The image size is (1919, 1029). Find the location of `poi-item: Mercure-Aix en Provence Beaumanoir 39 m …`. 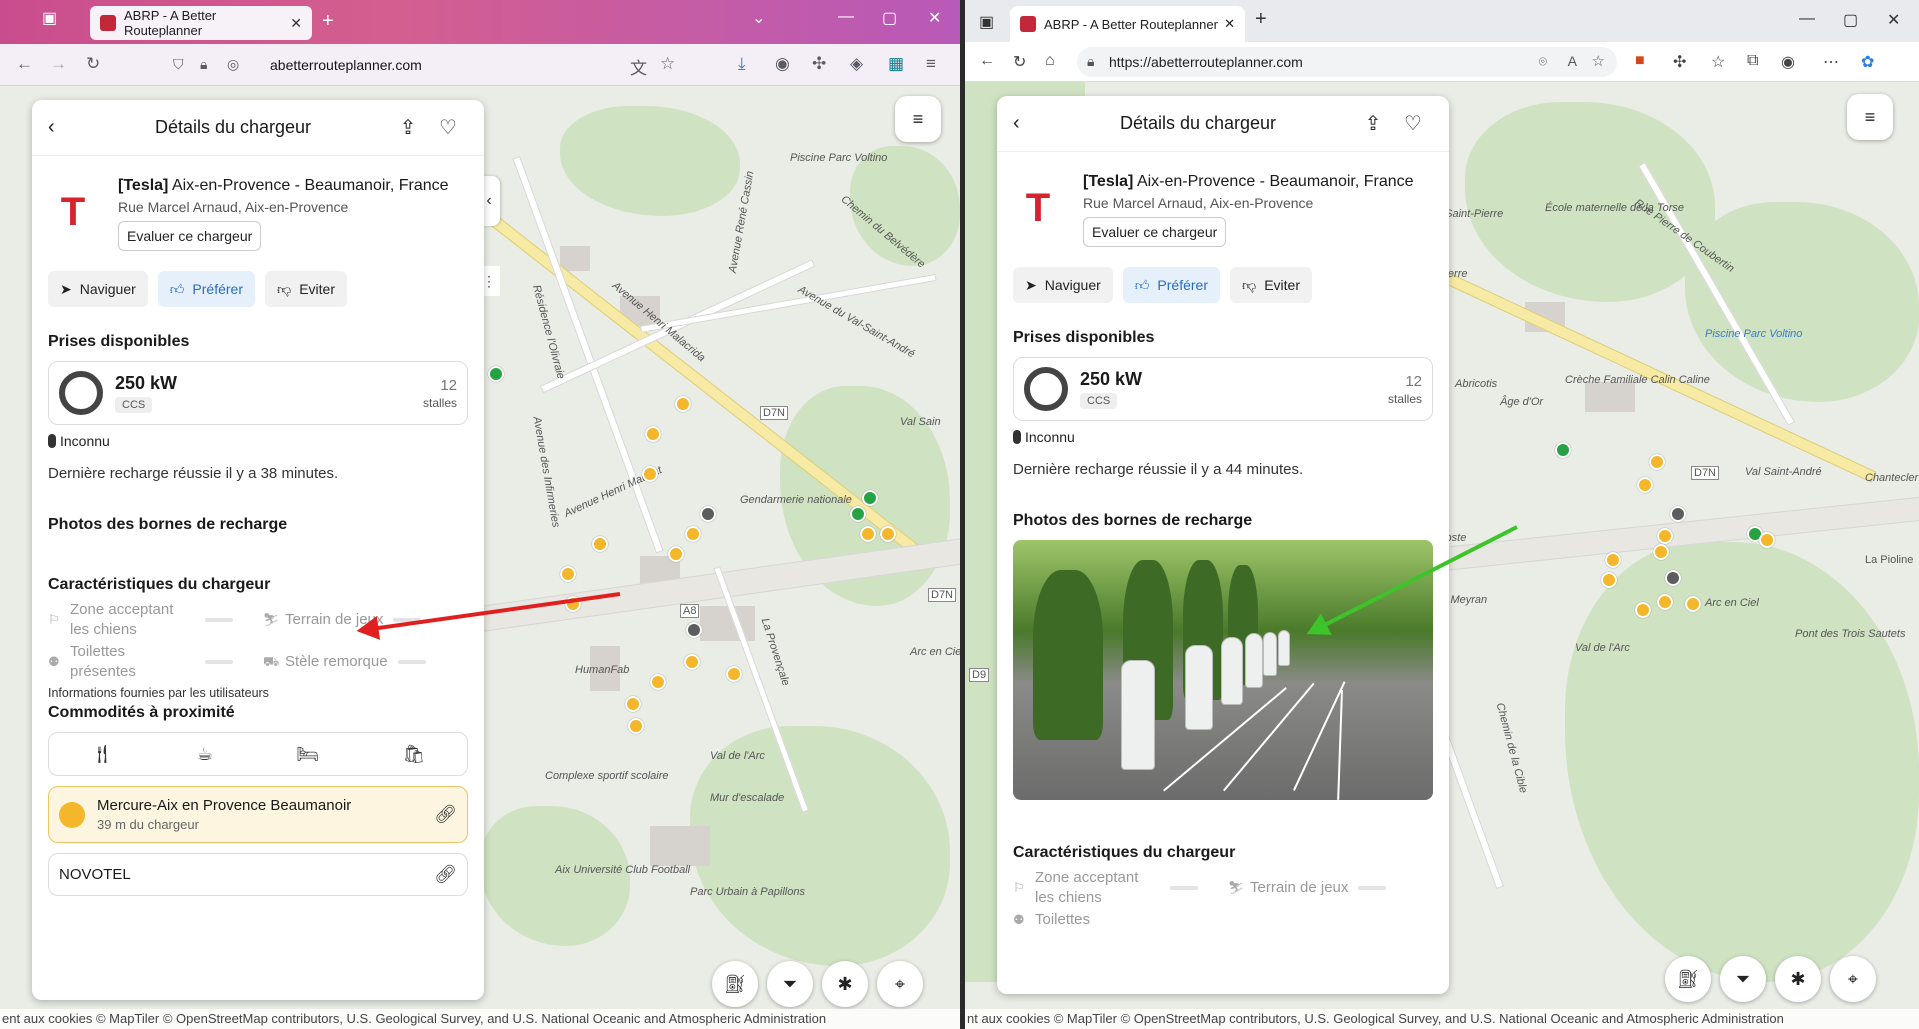

poi-item: Mercure-Aix en Provence Beaumanoir 39 m … is located at coordinates (258, 814).